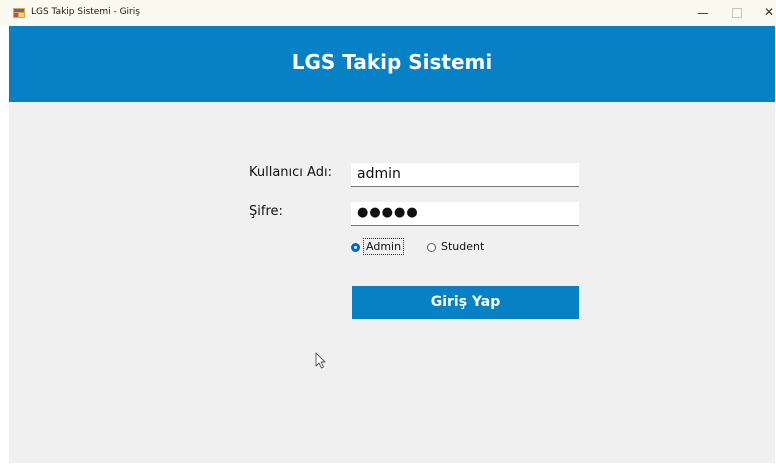 This screenshot has height=464, width=776. I want to click on maximize-button, so click(737, 13).